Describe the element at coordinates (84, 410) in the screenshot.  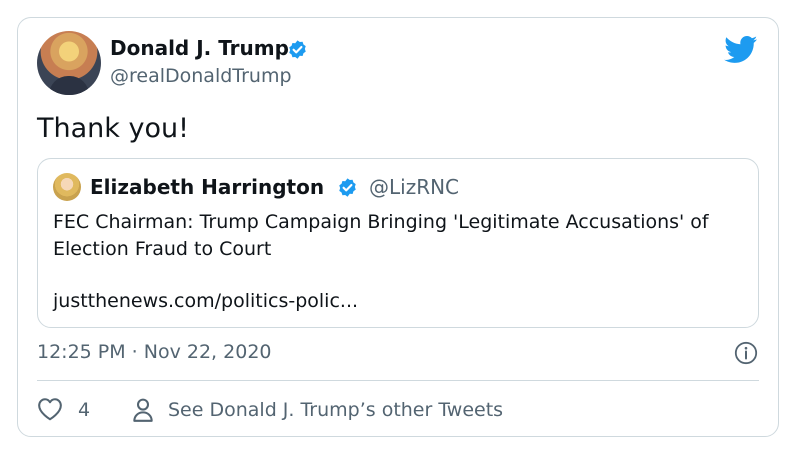
I see `like-count: 4` at that location.